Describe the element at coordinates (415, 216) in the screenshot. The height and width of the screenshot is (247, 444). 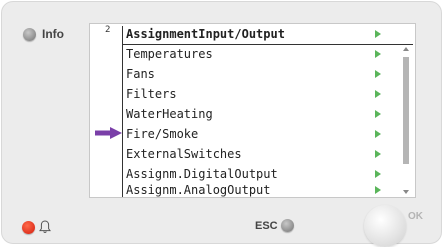
I see `ok-label: OK` at that location.